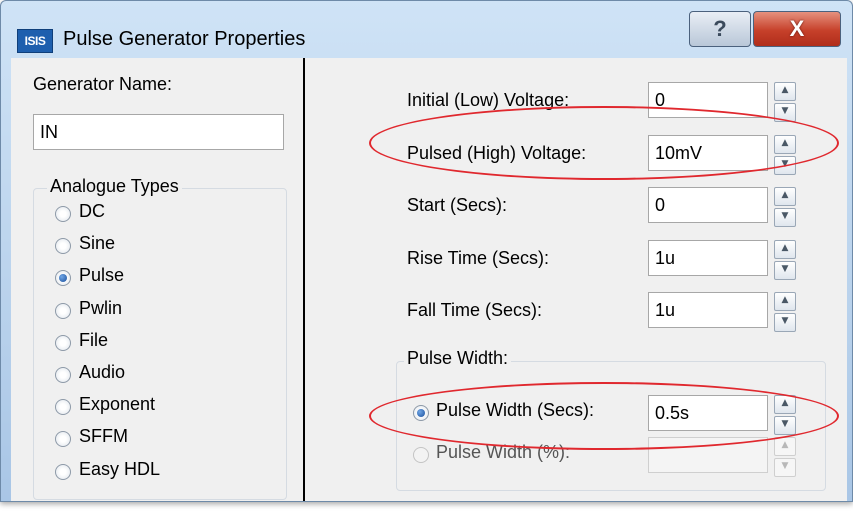  What do you see at coordinates (120, 468) in the screenshot?
I see `type-label: Easy HDL` at bounding box center [120, 468].